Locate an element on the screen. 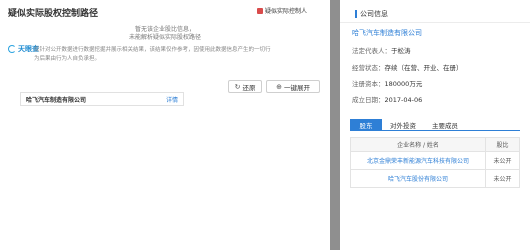 Image resolution: width=530 pixels, height=250 pixels. founded-label: 成立日期： is located at coordinates (368, 100).